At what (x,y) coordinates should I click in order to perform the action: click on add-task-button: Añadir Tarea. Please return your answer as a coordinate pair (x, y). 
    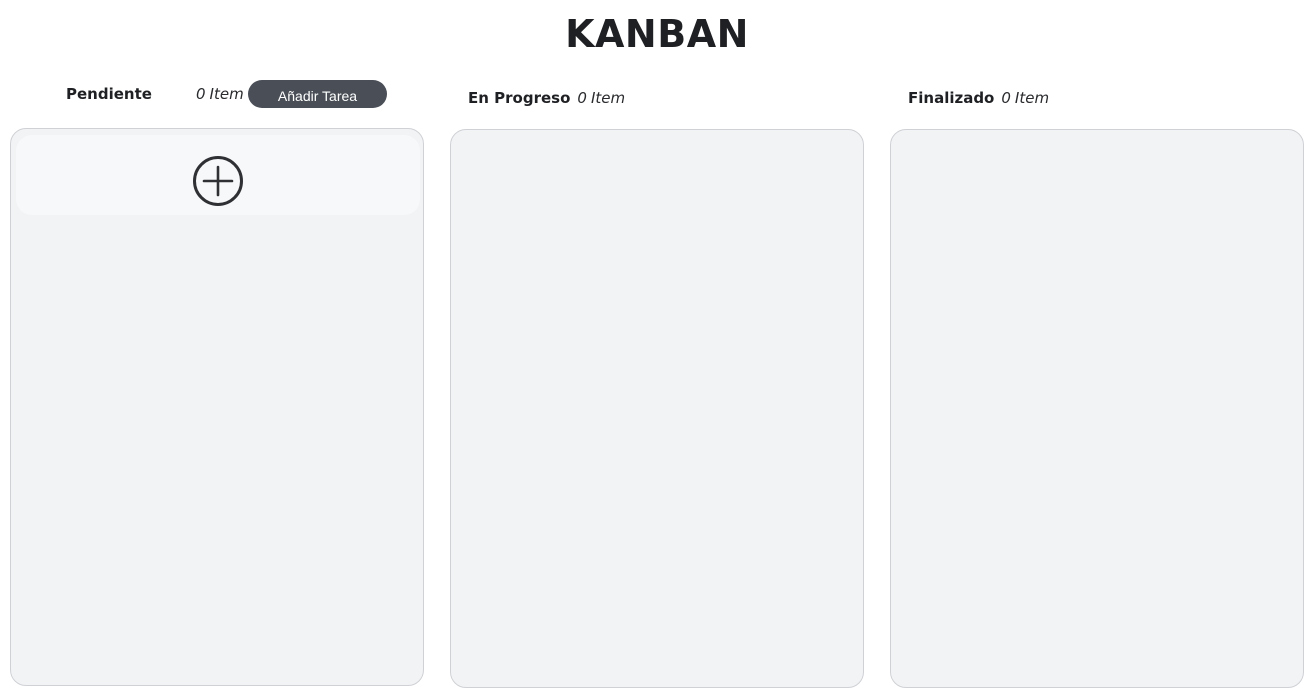
    Looking at the image, I should click on (317, 94).